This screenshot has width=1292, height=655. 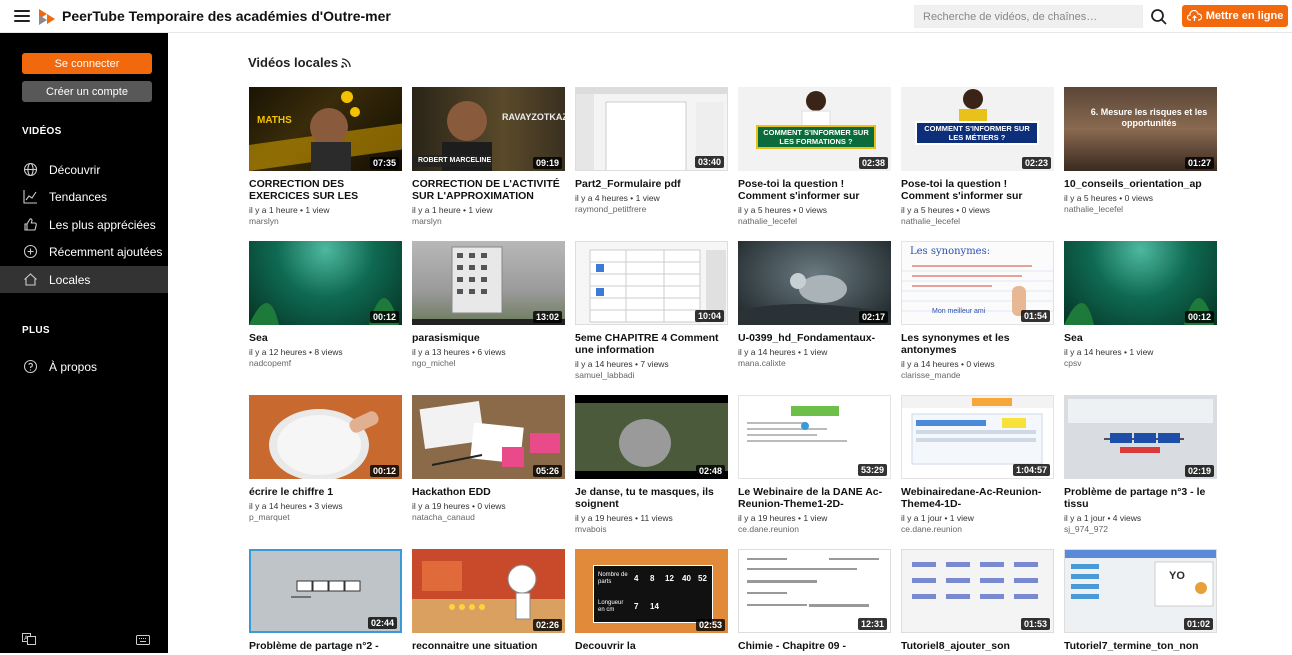 I want to click on video-title: écrire le chiffre 1, so click(x=324, y=492).